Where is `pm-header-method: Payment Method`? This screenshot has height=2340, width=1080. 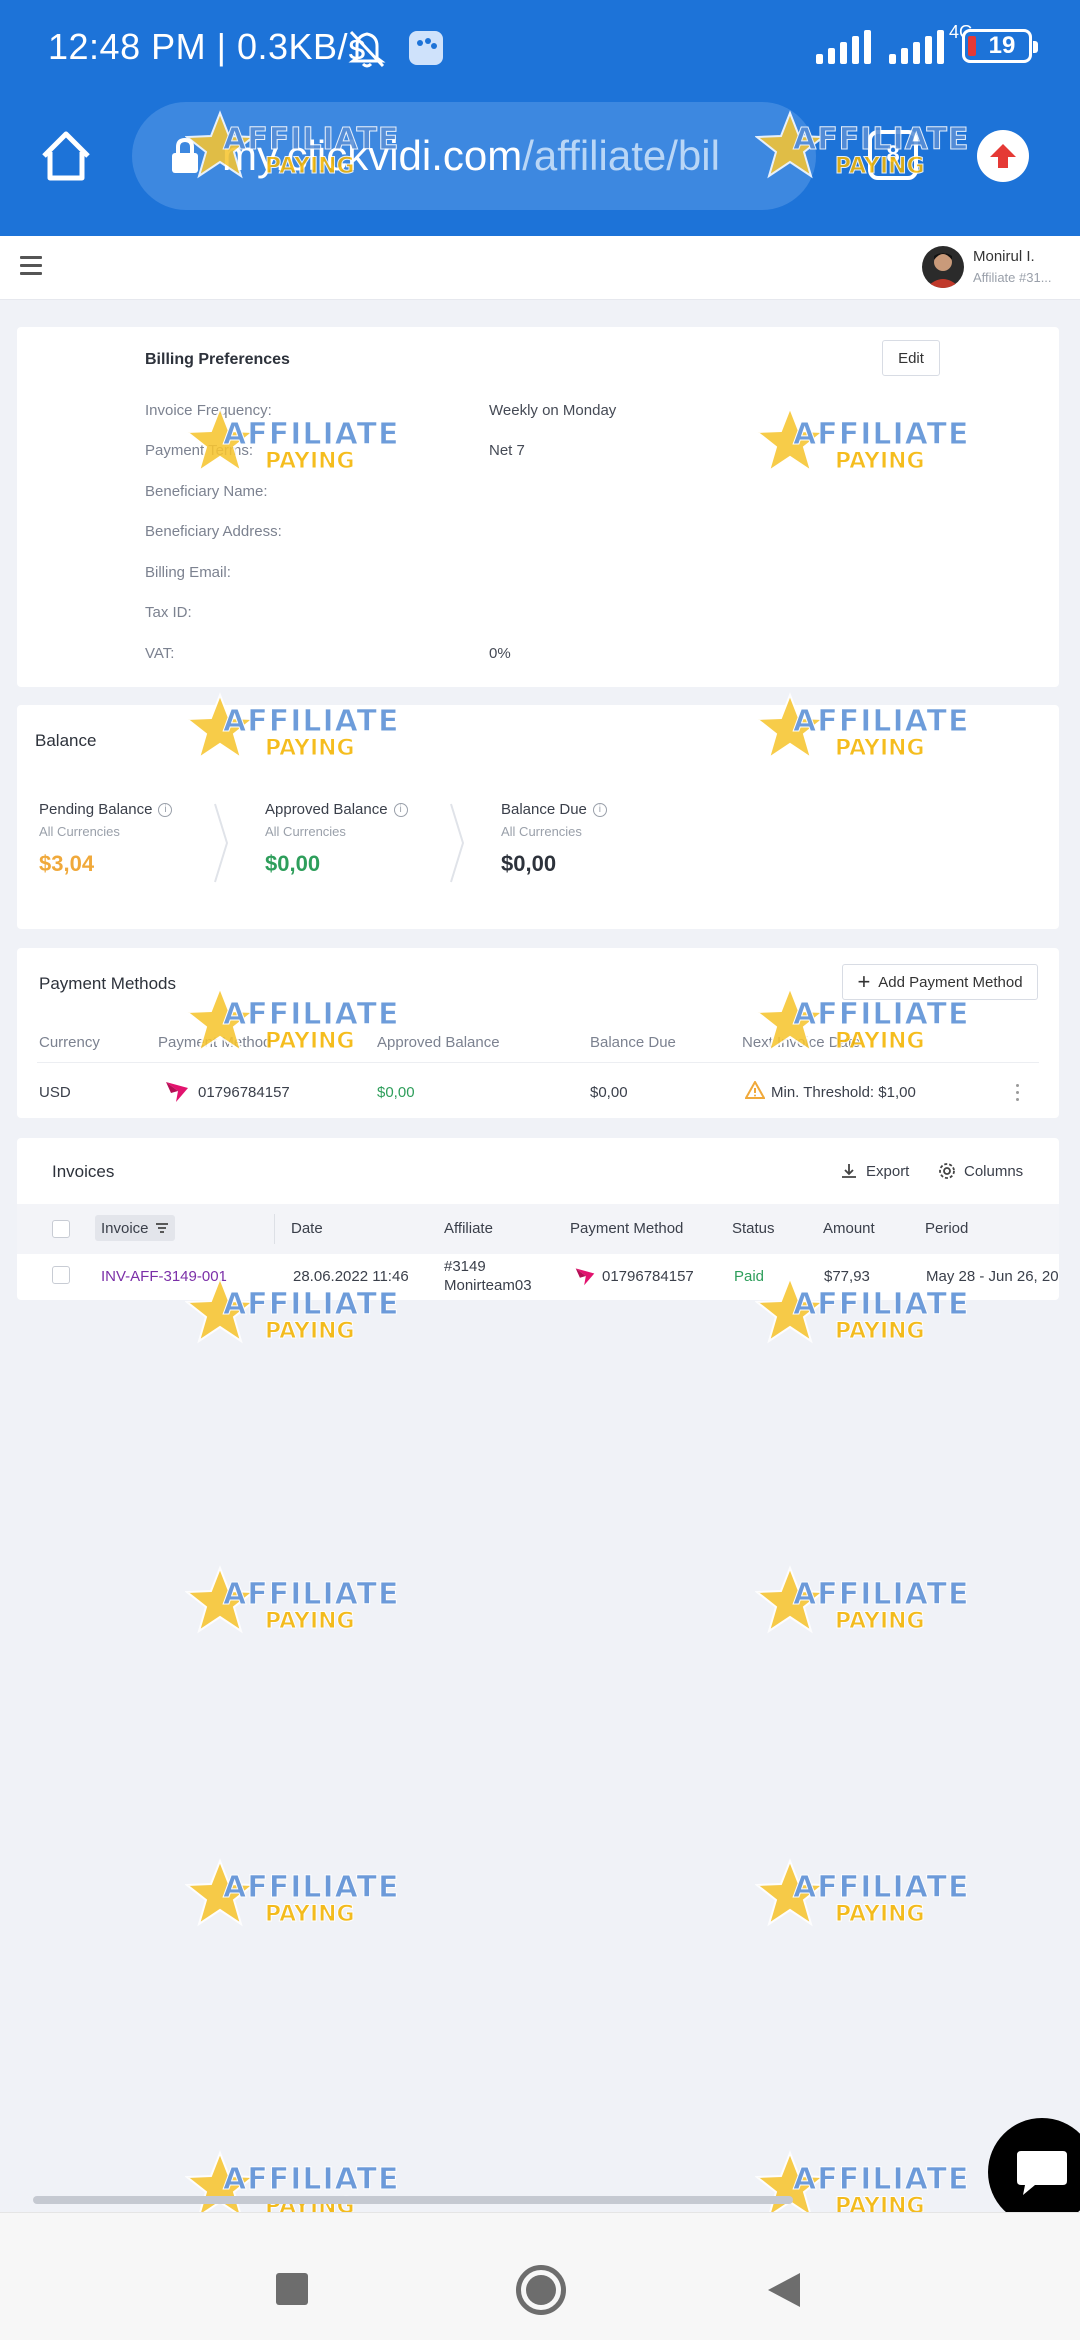 pm-header-method: Payment Method is located at coordinates (215, 1042).